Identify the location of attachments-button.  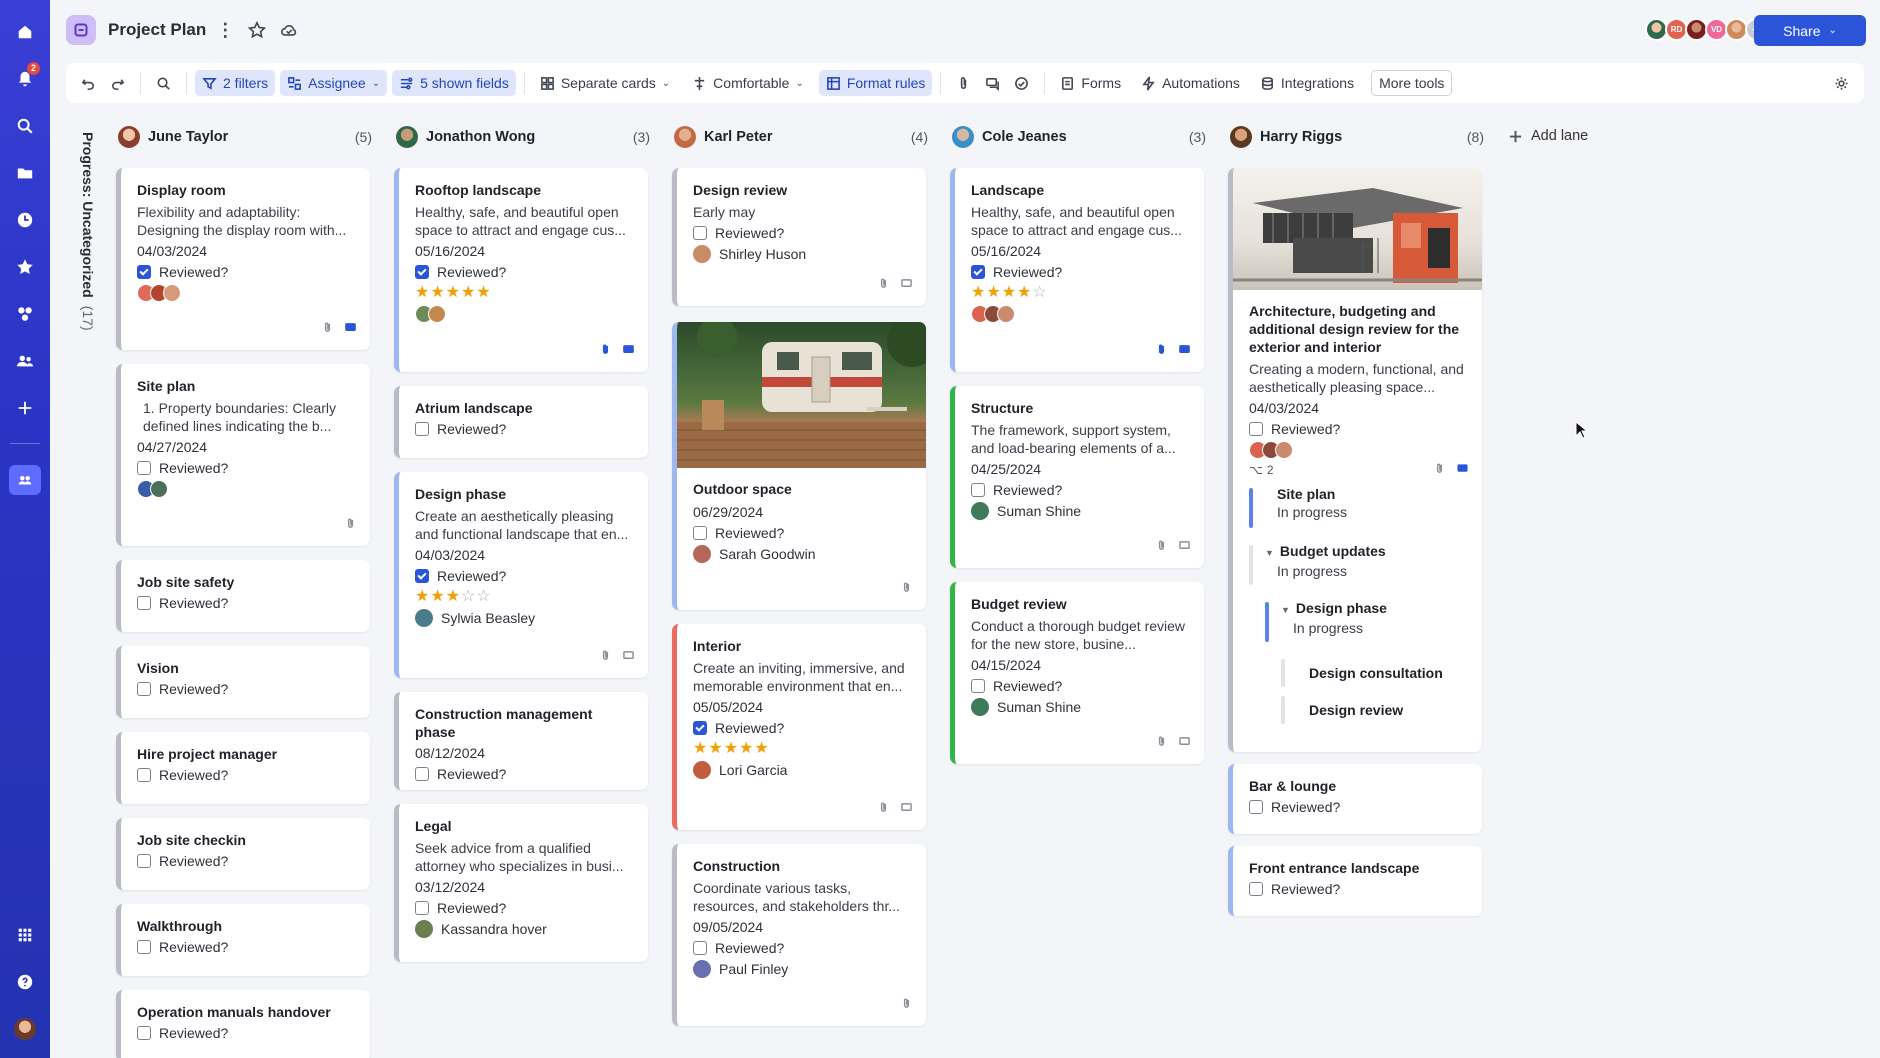
(963, 83).